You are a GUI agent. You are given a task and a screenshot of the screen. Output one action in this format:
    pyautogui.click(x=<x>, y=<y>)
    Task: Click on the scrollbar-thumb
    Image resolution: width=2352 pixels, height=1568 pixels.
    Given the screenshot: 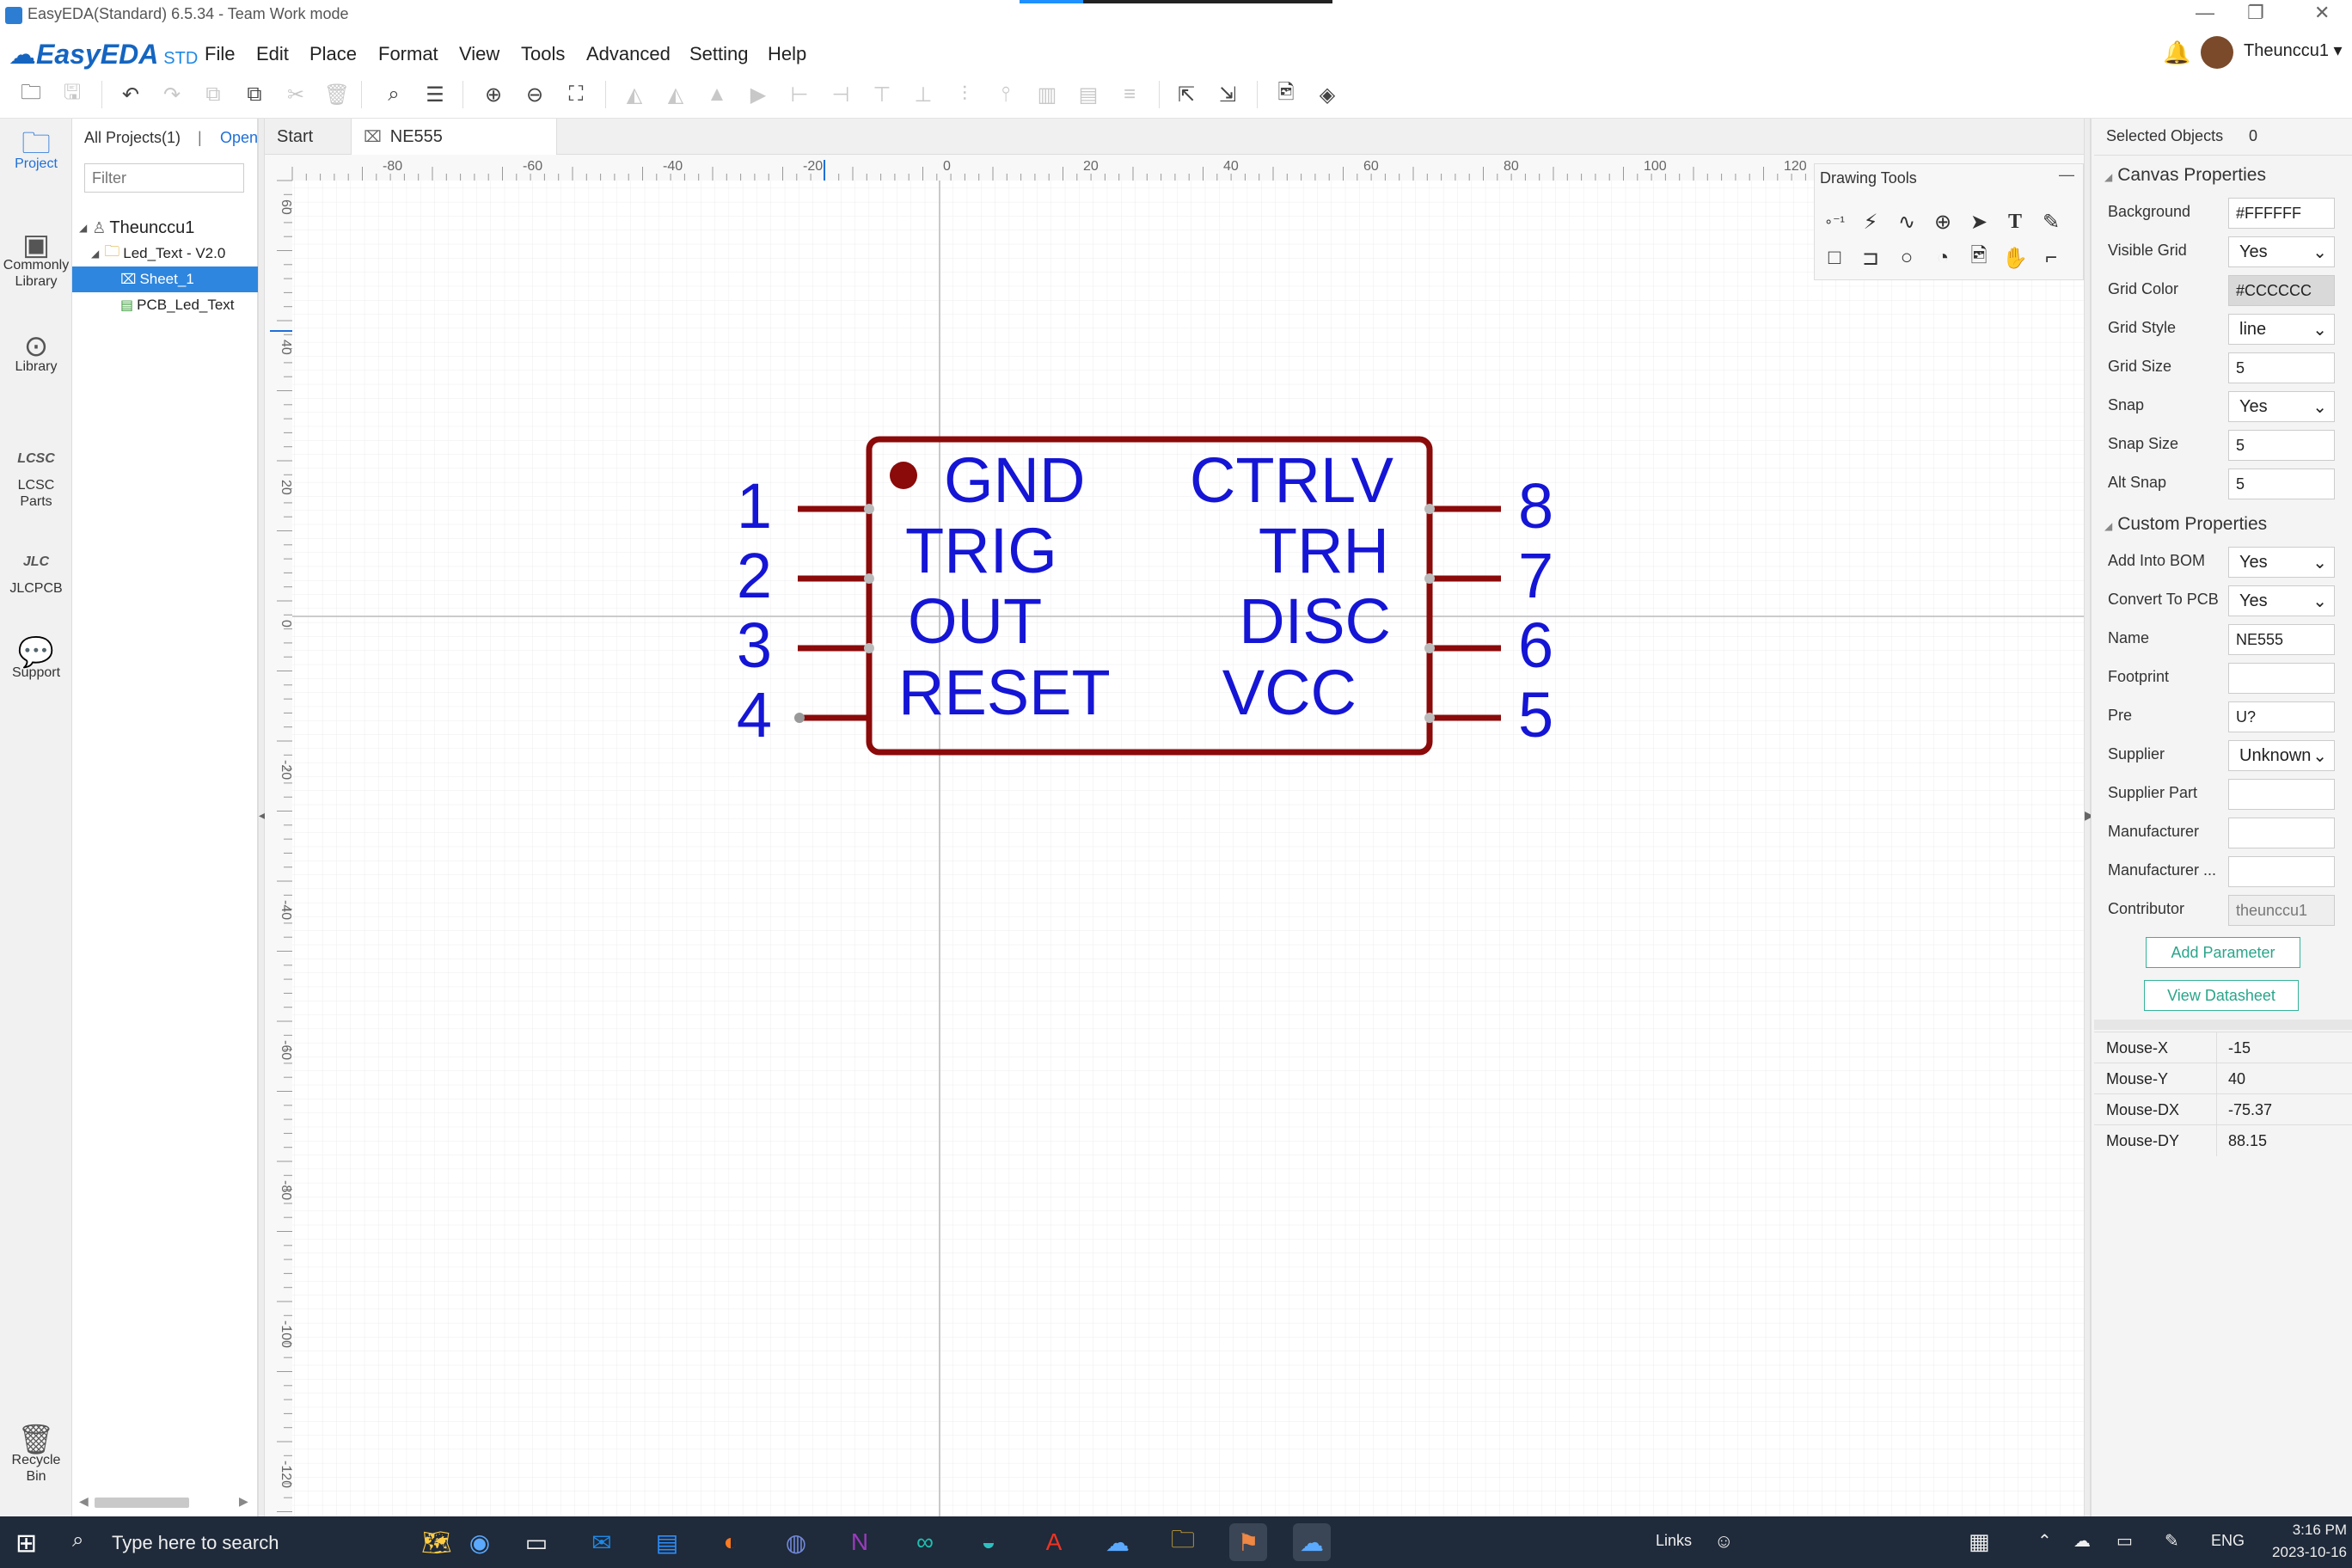 What is the action you would take?
    pyautogui.click(x=142, y=1503)
    